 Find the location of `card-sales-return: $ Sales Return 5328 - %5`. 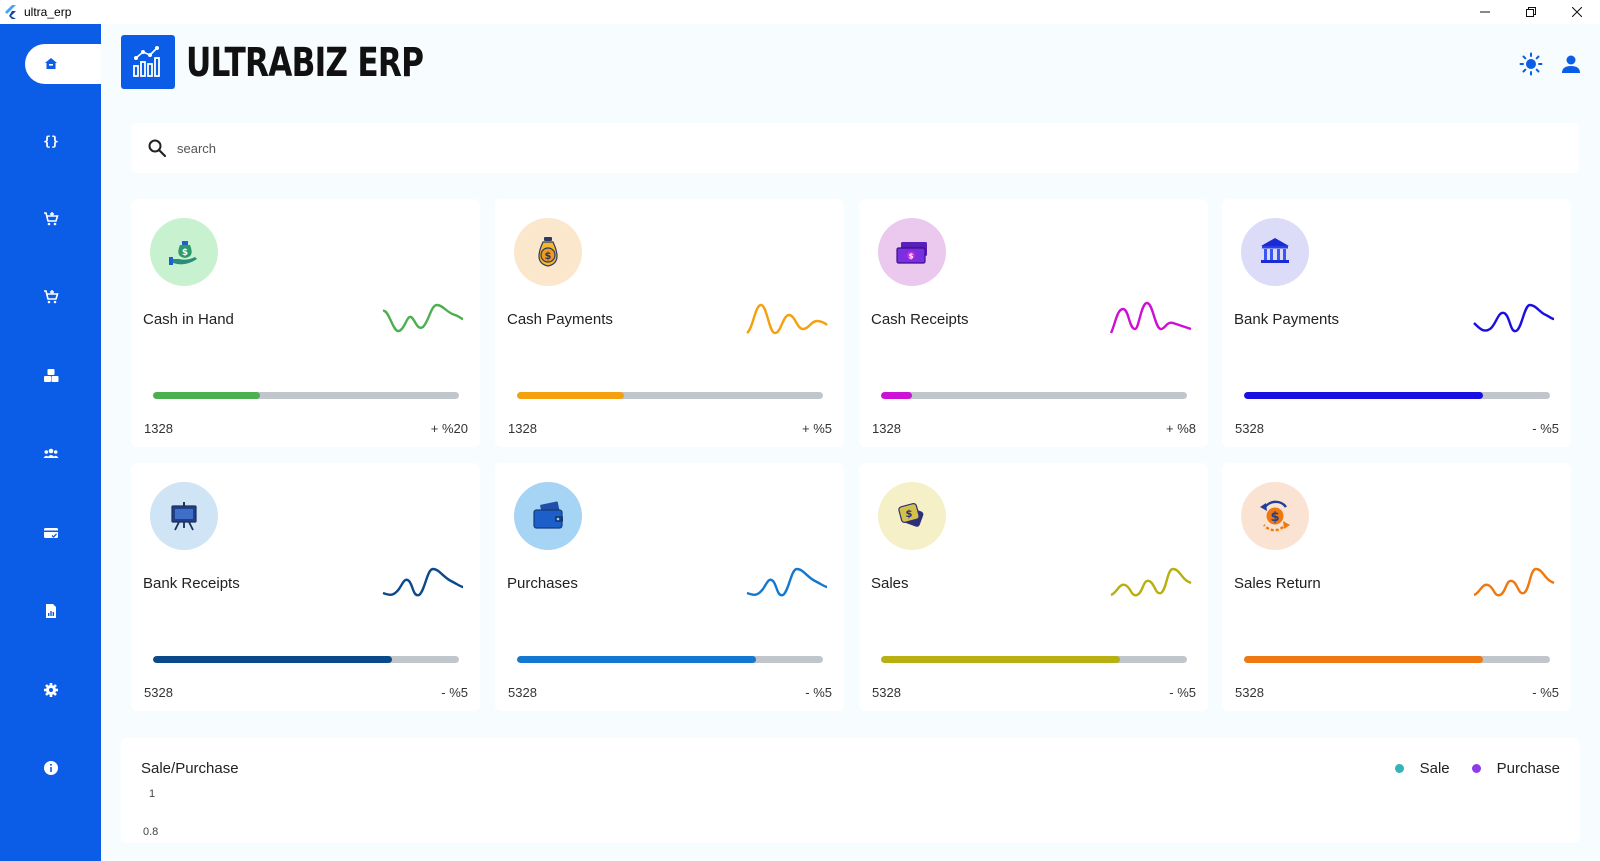

card-sales-return: $ Sales Return 5328 - %5 is located at coordinates (1396, 587).